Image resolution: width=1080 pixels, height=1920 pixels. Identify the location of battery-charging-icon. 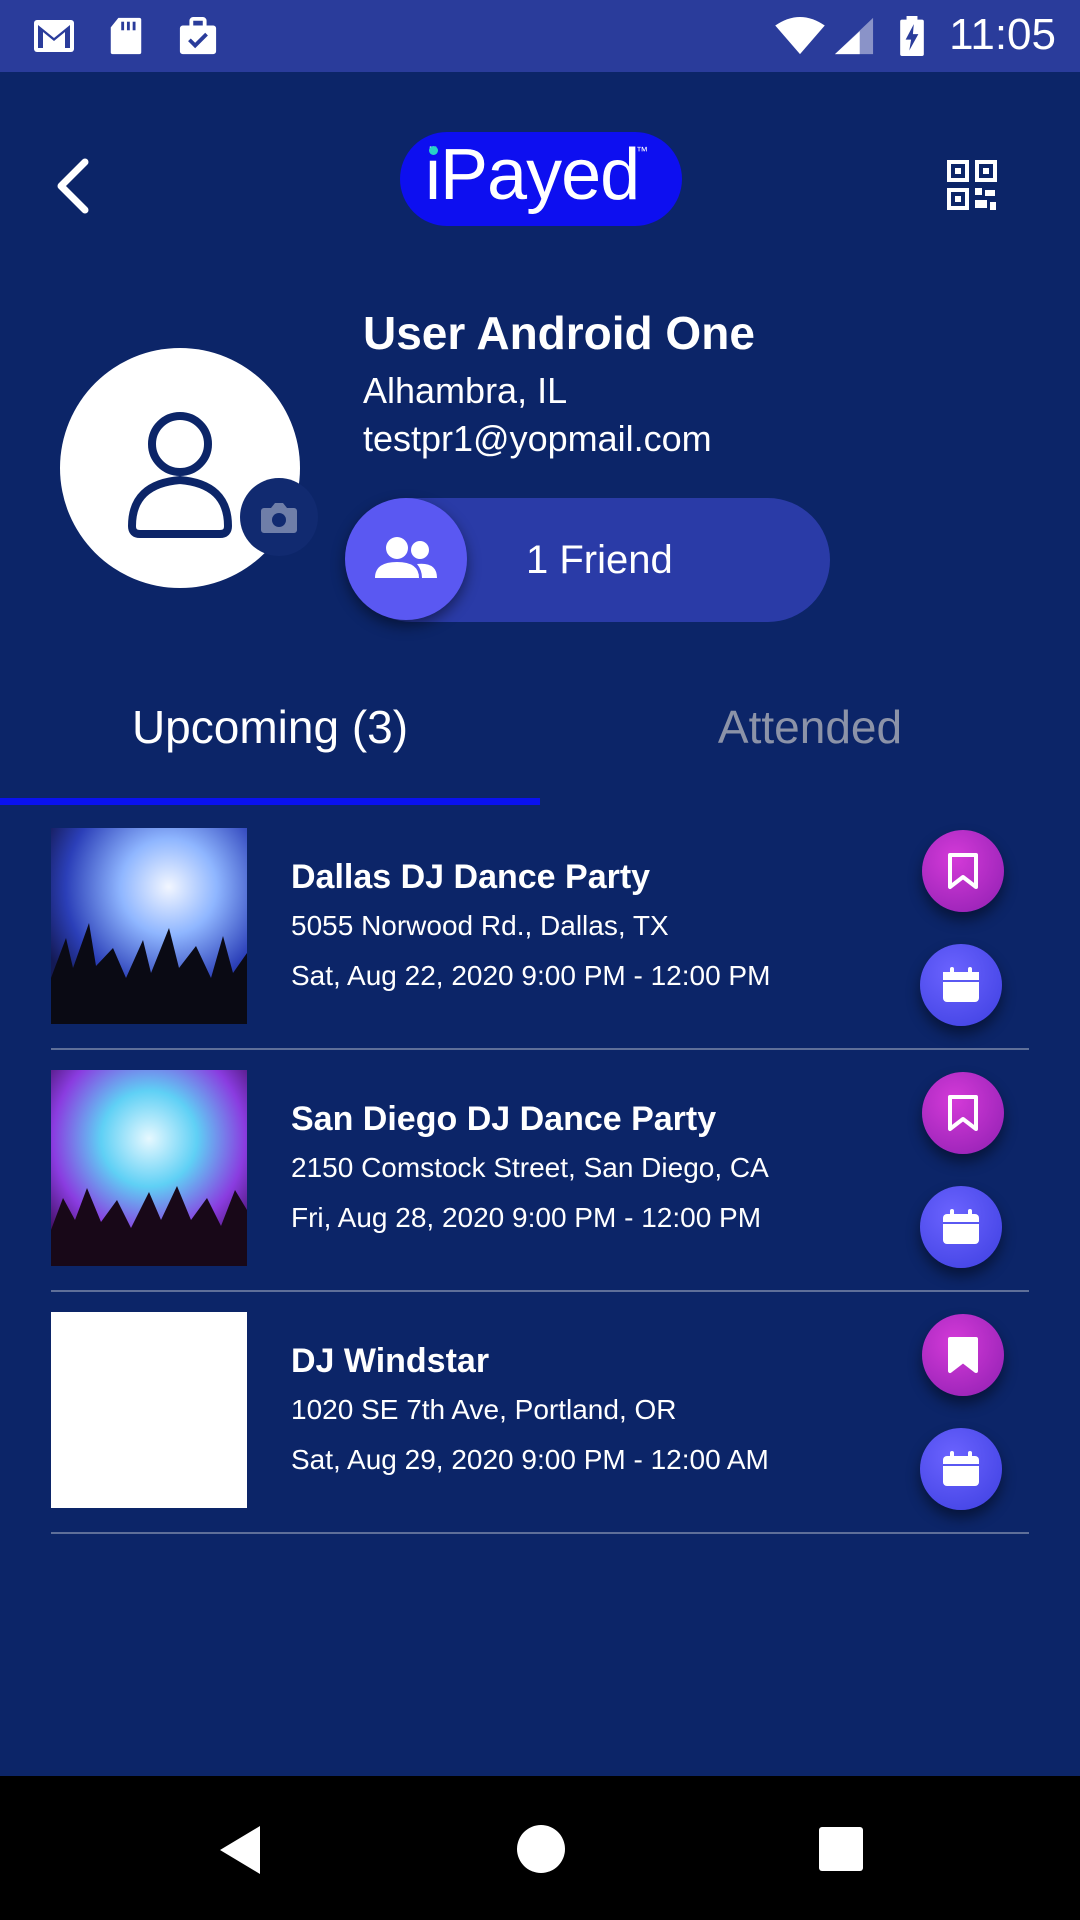
(912, 36).